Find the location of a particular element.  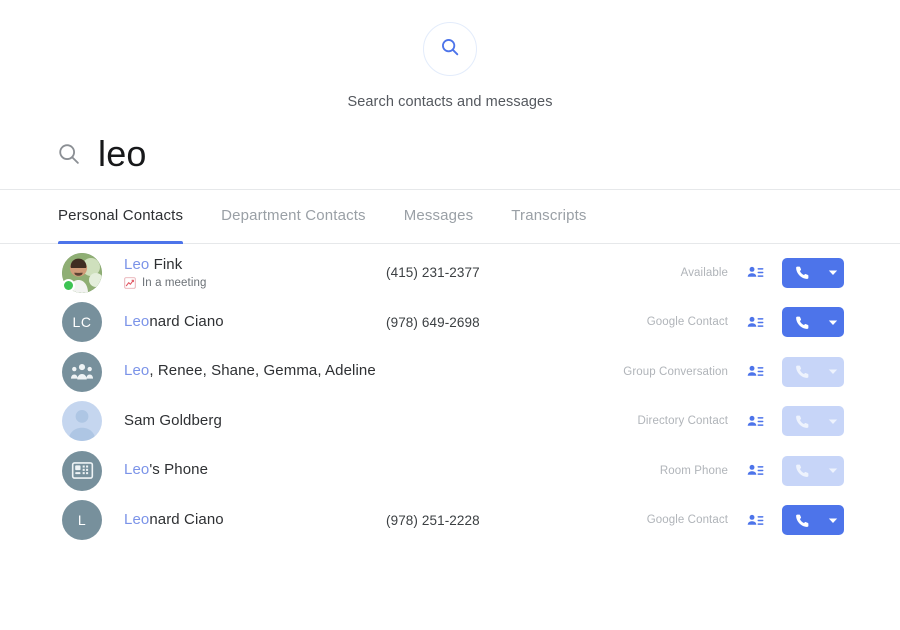

result-row: Sam Goldberg Directory Contact is located at coordinates (450, 422).